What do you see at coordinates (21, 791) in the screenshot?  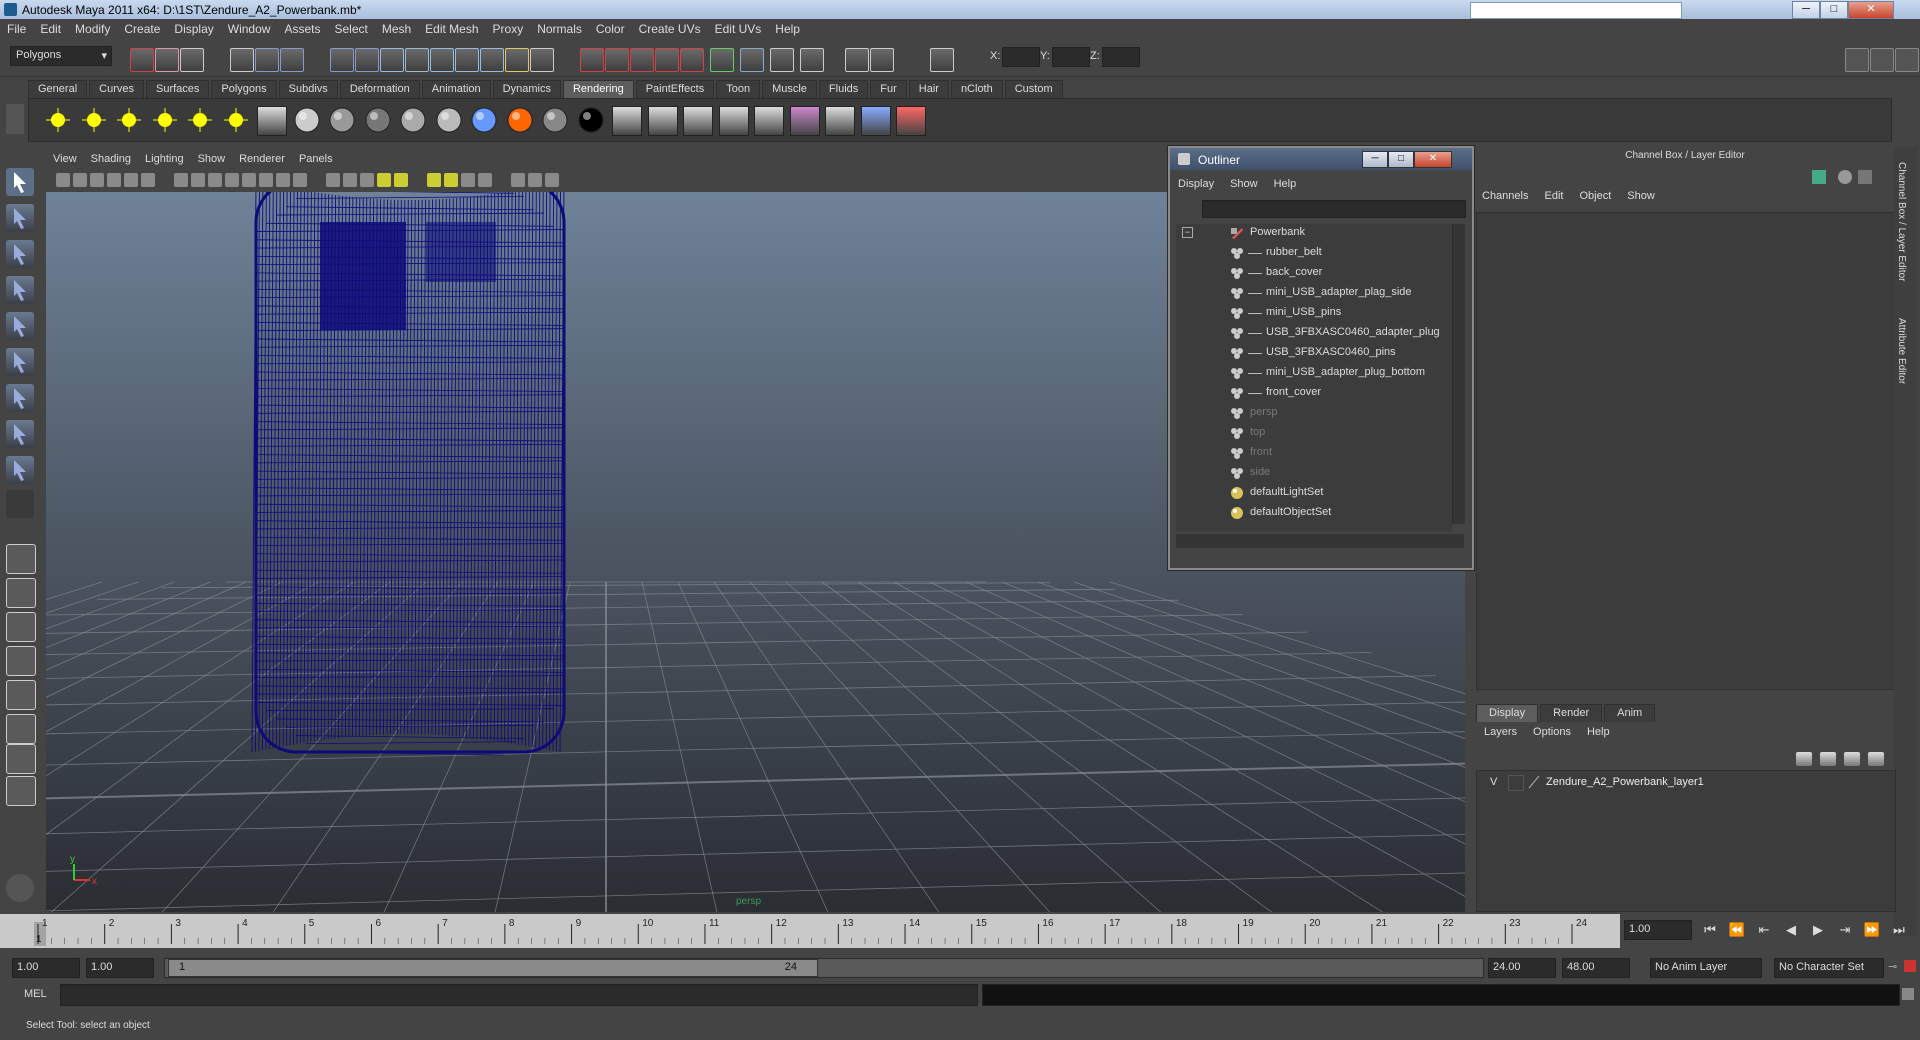 I see `layout-menu-icon` at bounding box center [21, 791].